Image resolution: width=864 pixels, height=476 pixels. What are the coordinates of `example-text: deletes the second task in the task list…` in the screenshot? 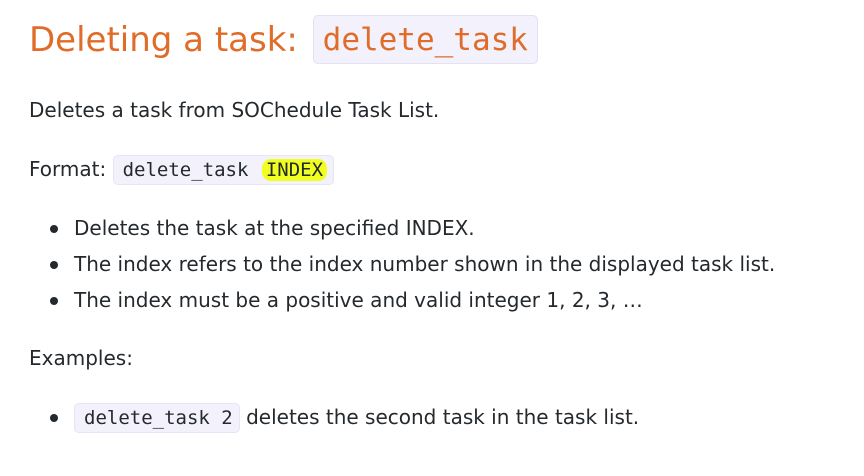 It's located at (439, 417).